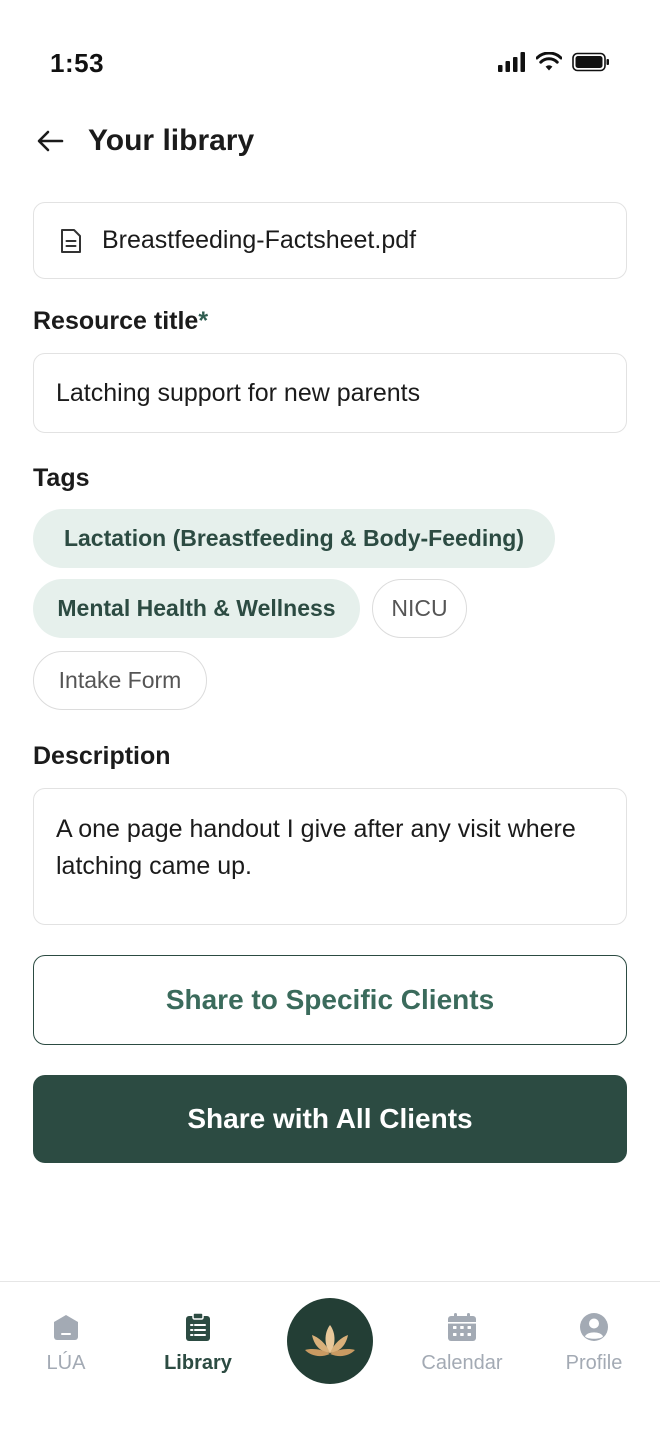  Describe the element at coordinates (198, 1327) in the screenshot. I see `clipboard-icon` at that location.